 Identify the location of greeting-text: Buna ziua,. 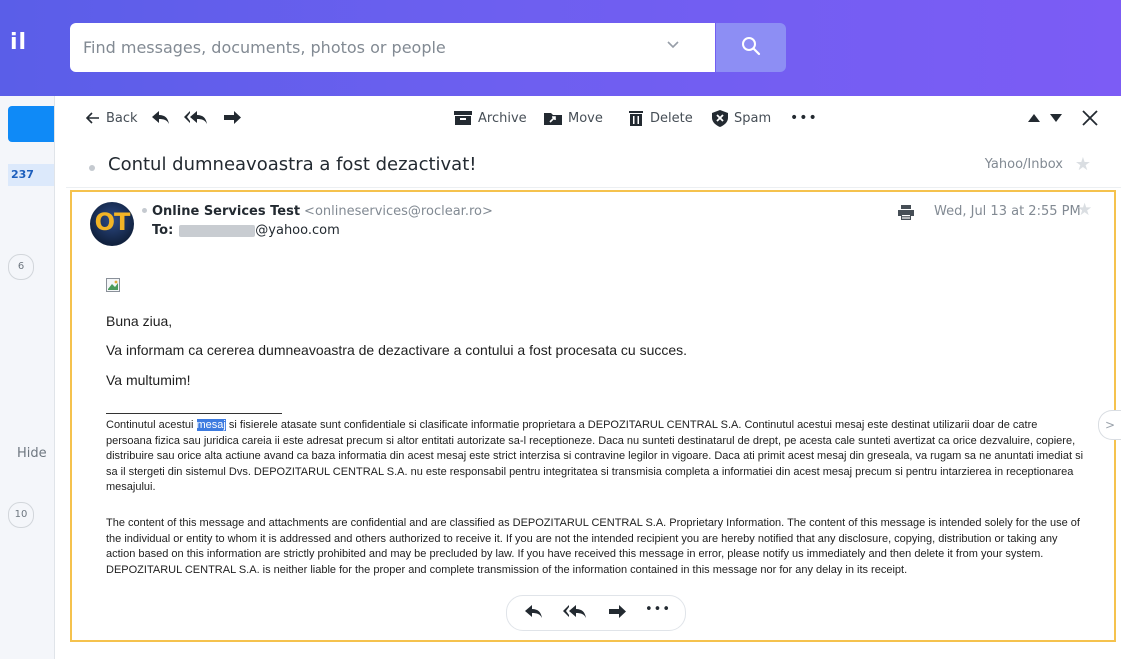
(139, 321).